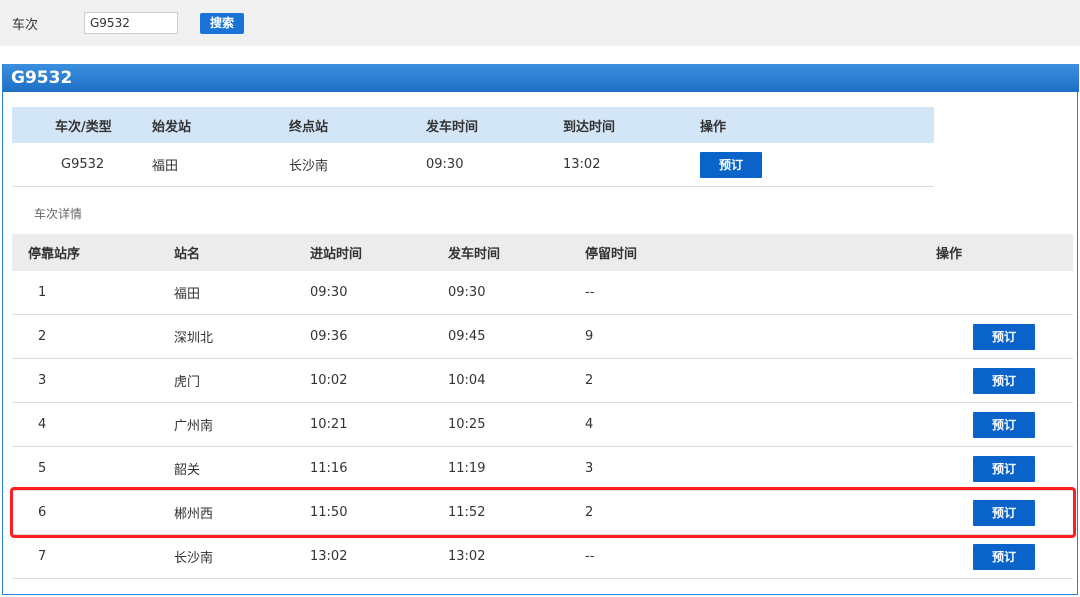 The height and width of the screenshot is (597, 1080). I want to click on destination-station: 长沙南, so click(309, 166).